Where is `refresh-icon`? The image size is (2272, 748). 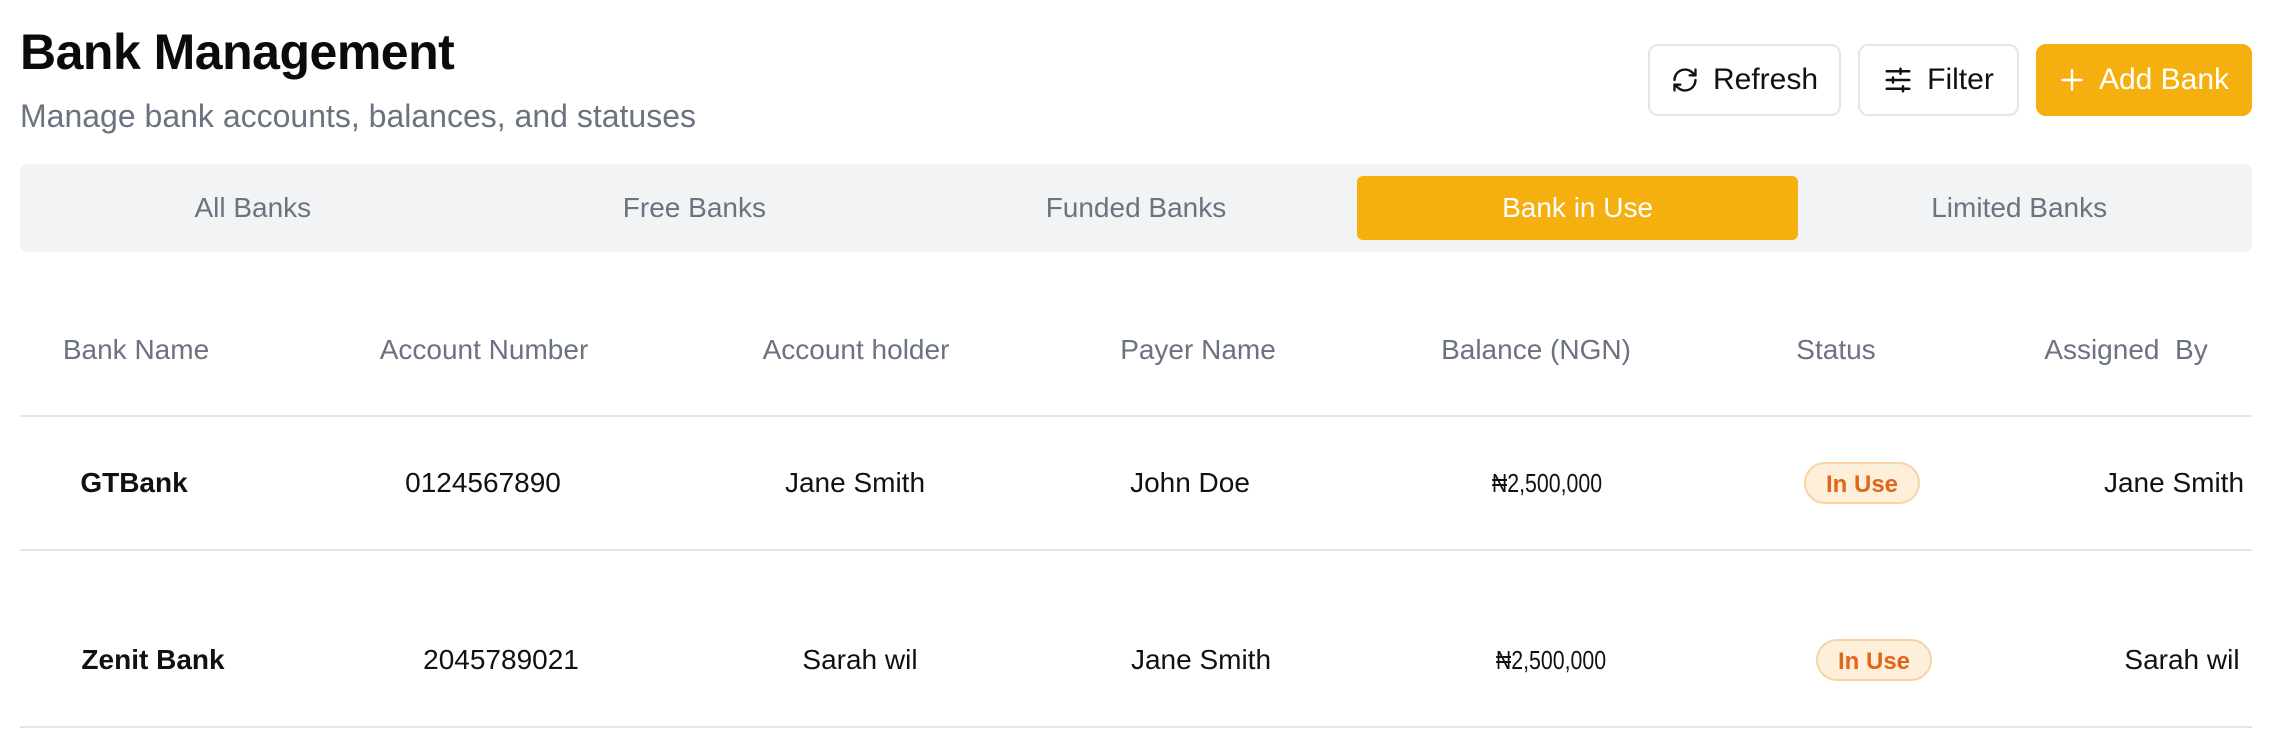
refresh-icon is located at coordinates (1685, 80).